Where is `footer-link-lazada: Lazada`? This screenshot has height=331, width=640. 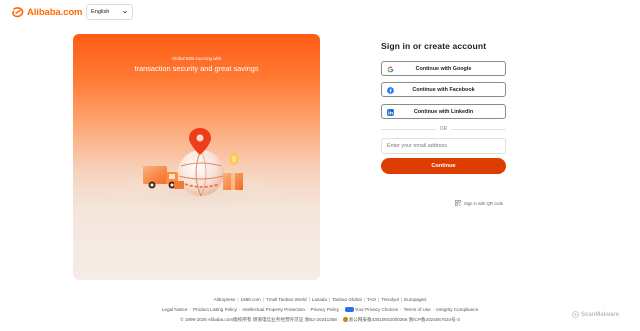 footer-link-lazada: Lazada is located at coordinates (319, 299).